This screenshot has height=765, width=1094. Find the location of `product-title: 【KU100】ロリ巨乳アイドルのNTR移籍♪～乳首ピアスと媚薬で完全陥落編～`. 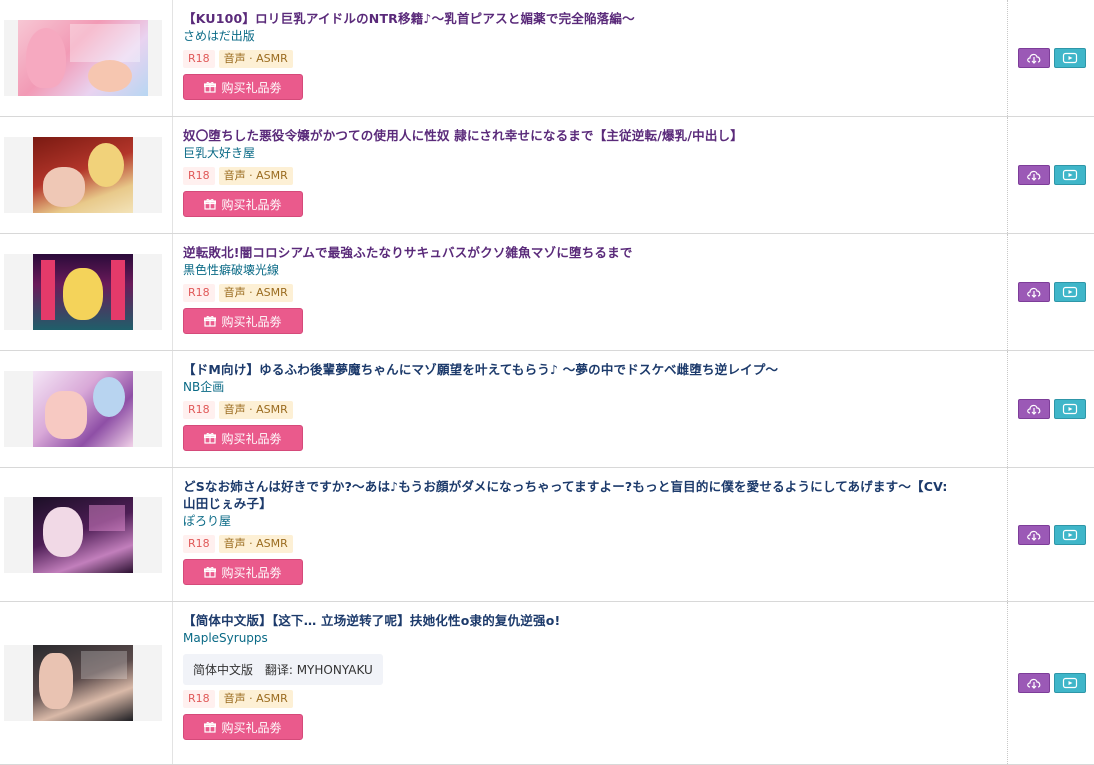

product-title: 【KU100】ロリ巨乳アイドルのNTR移籍♪～乳首ピアスと媚薬で完全陥落編～ is located at coordinates (590, 18).